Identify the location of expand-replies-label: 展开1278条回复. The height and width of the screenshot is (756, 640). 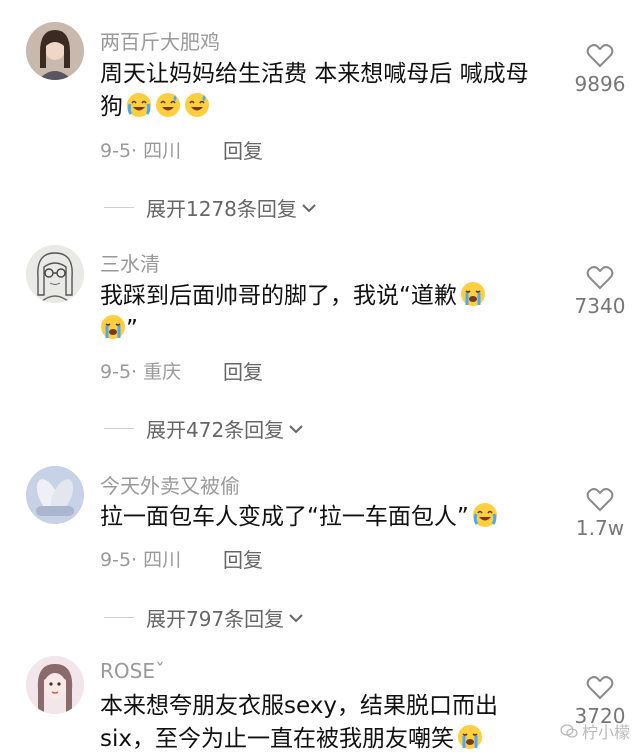
(221, 209).